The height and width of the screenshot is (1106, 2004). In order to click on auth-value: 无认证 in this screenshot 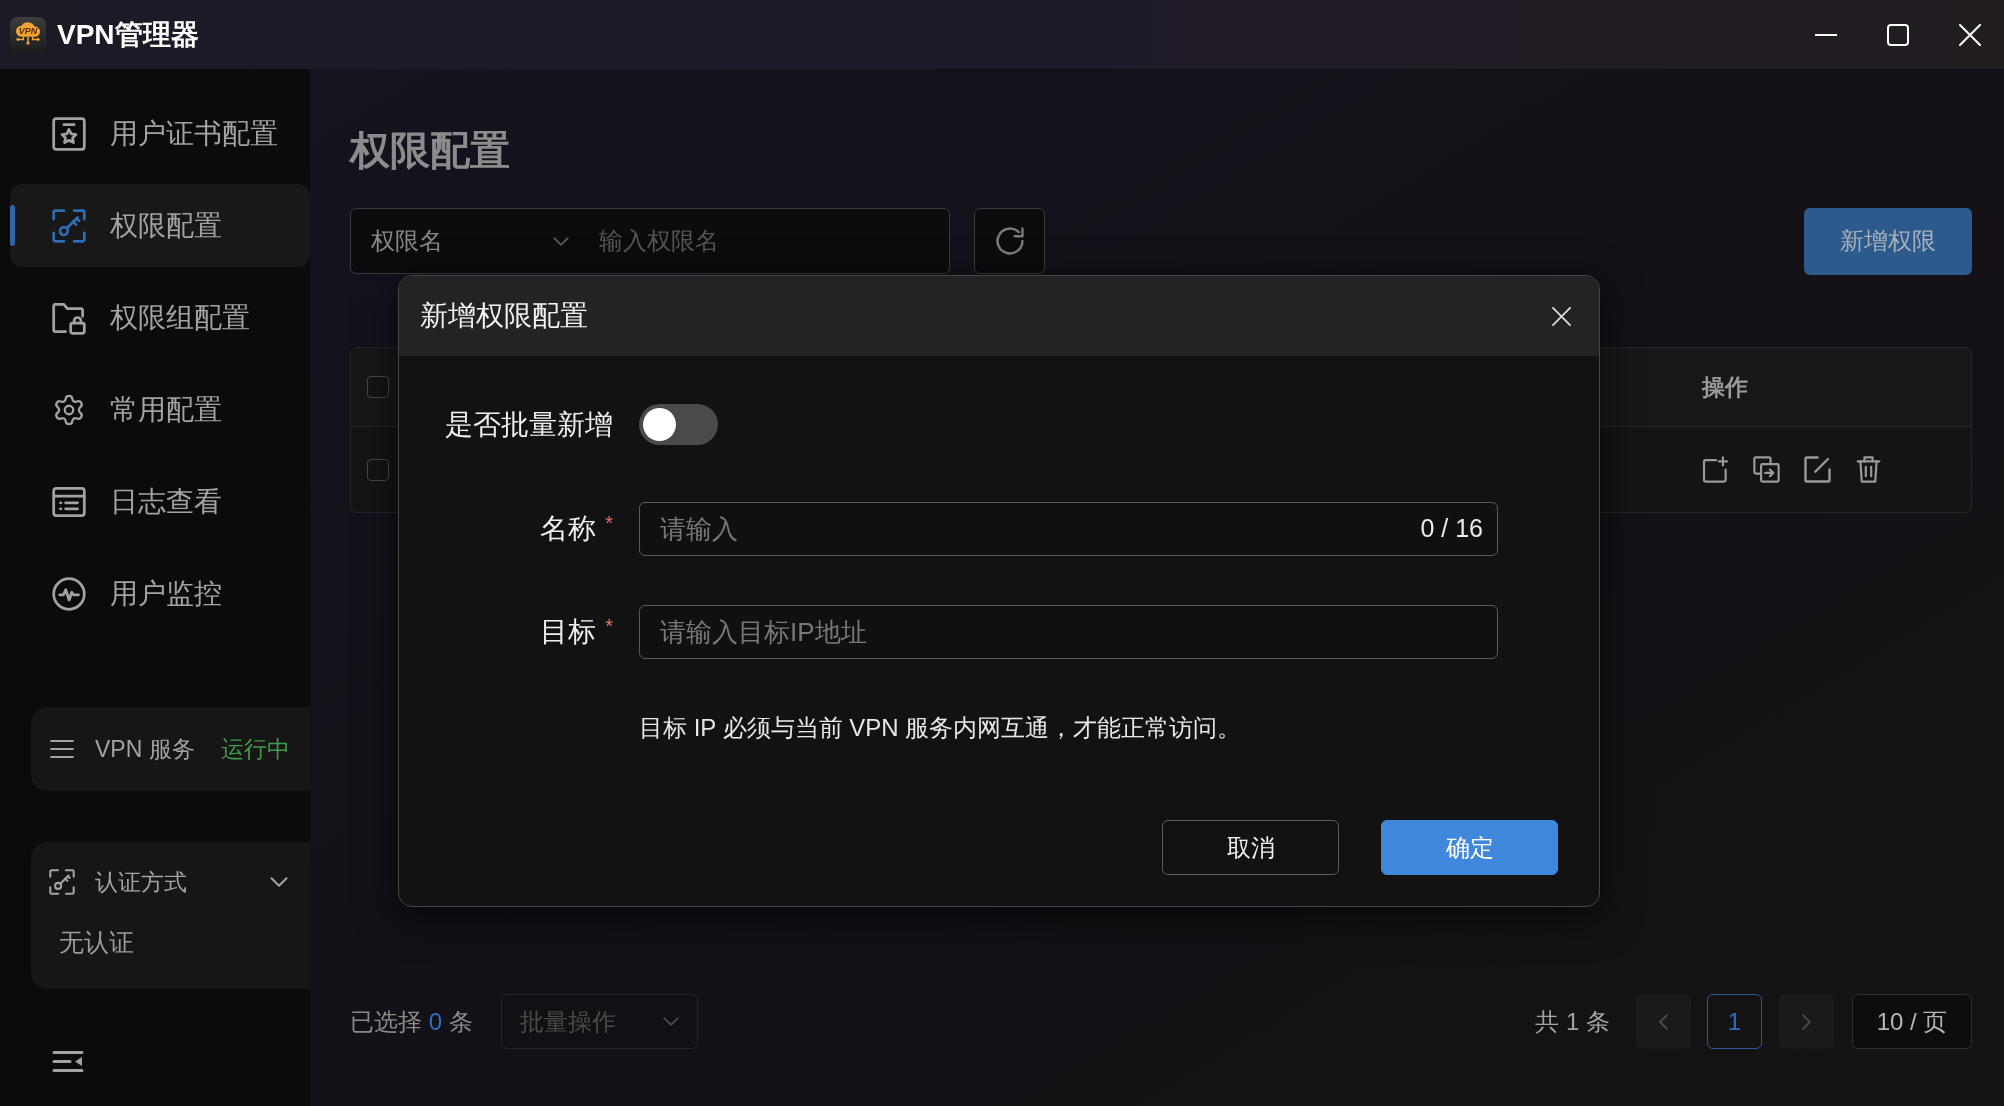, I will do `click(96, 942)`.